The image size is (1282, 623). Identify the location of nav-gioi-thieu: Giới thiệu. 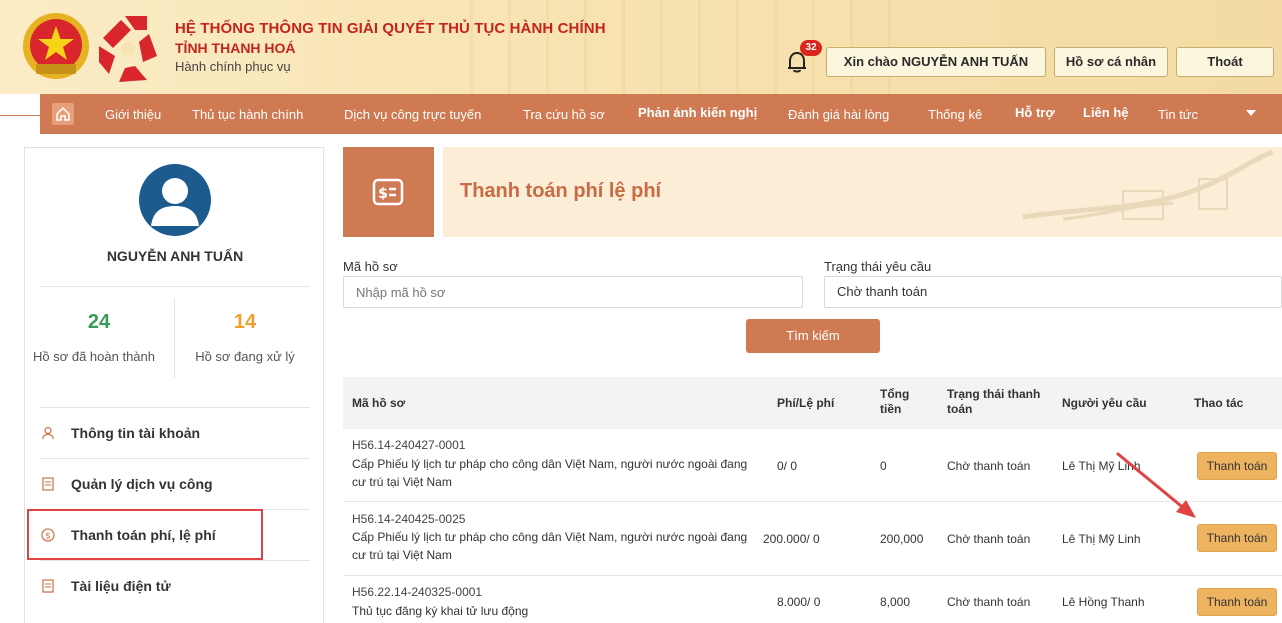
(133, 114).